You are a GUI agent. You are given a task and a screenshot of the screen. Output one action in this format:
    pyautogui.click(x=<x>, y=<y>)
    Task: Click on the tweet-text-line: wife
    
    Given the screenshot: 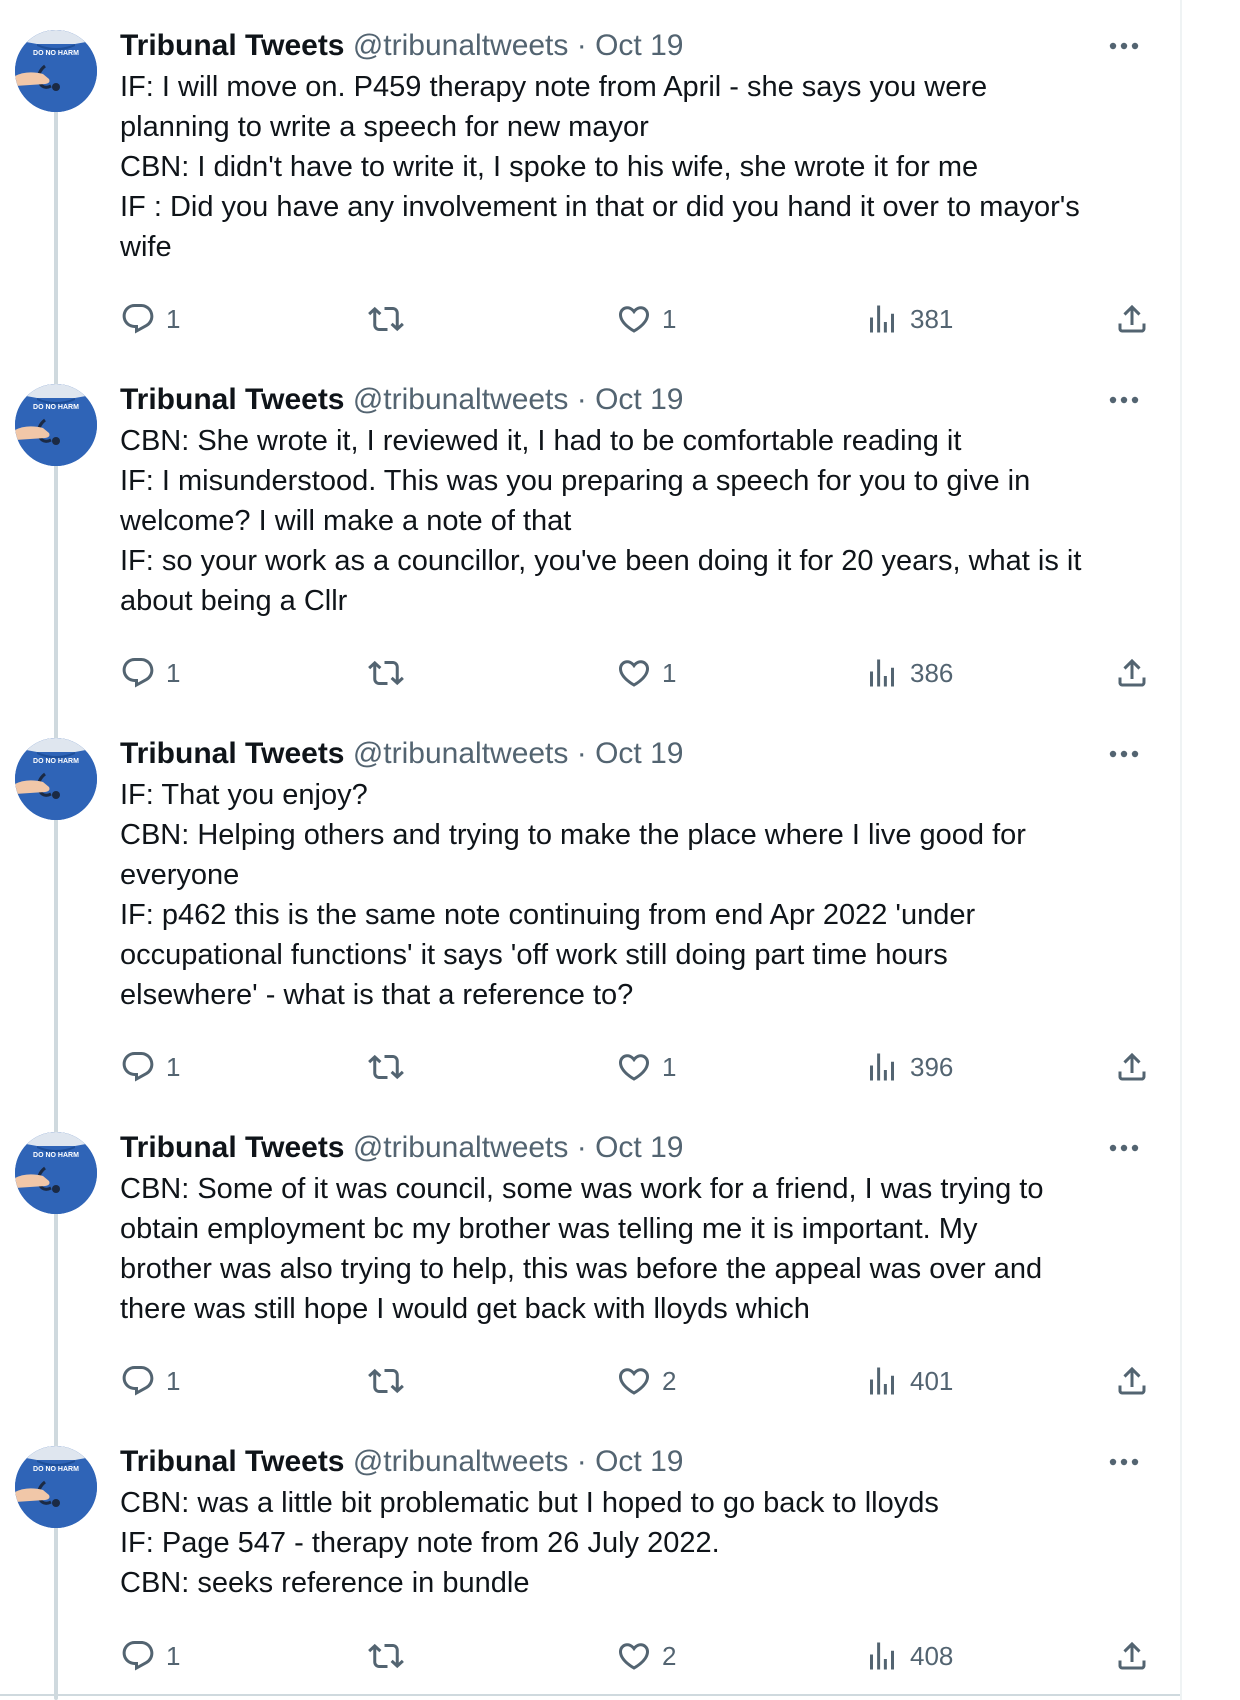 What is the action you would take?
    pyautogui.click(x=146, y=247)
    